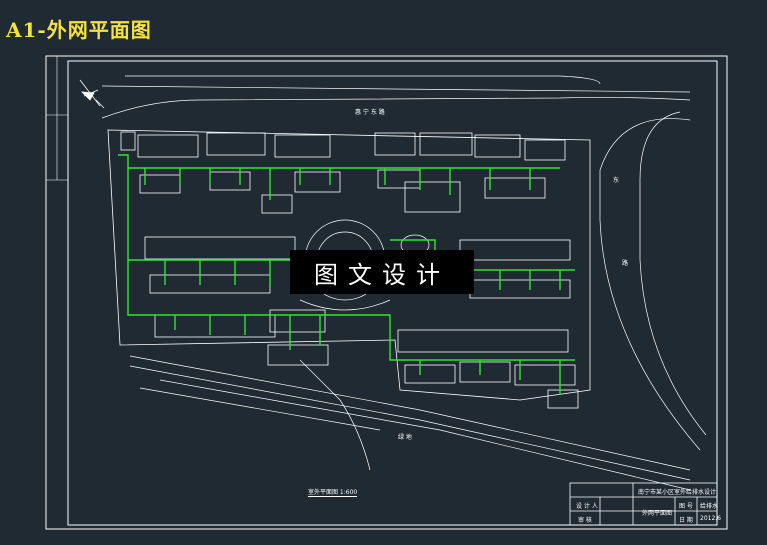 Image resolution: width=767 pixels, height=545 pixels. Describe the element at coordinates (128, 141) in the screenshot. I see `pump-house` at that location.